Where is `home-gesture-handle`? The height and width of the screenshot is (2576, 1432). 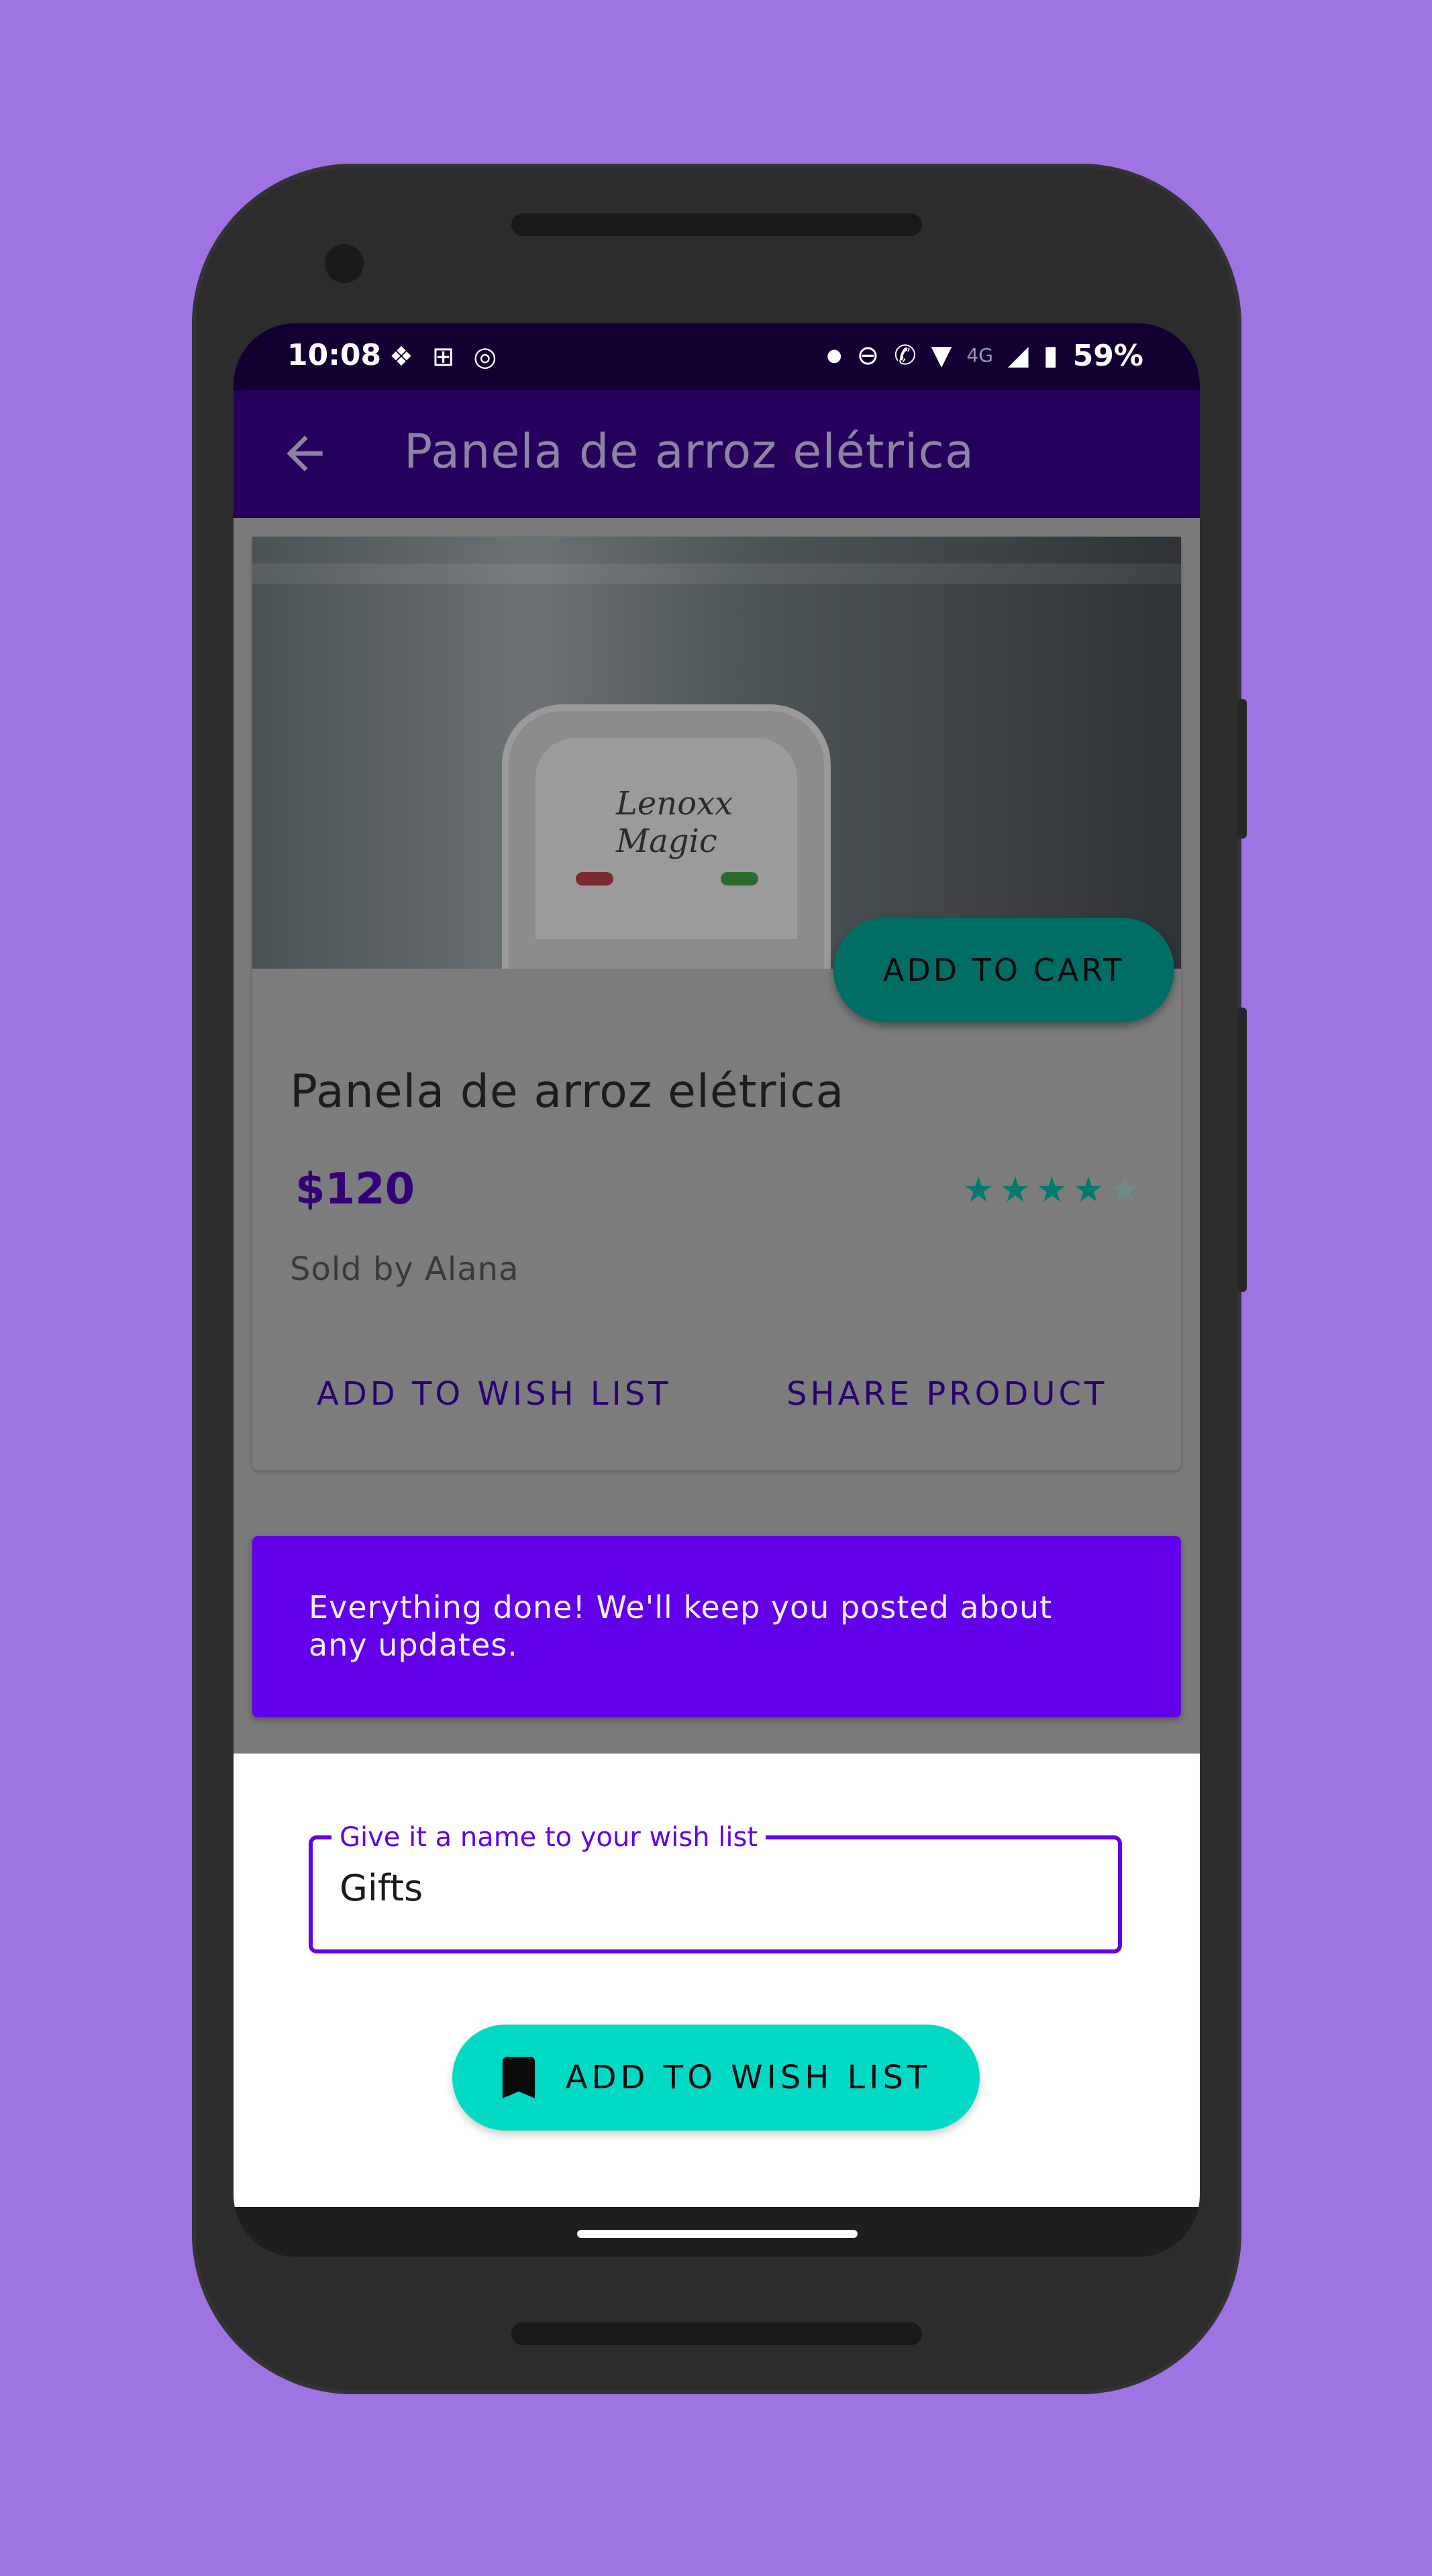
home-gesture-handle is located at coordinates (718, 2234).